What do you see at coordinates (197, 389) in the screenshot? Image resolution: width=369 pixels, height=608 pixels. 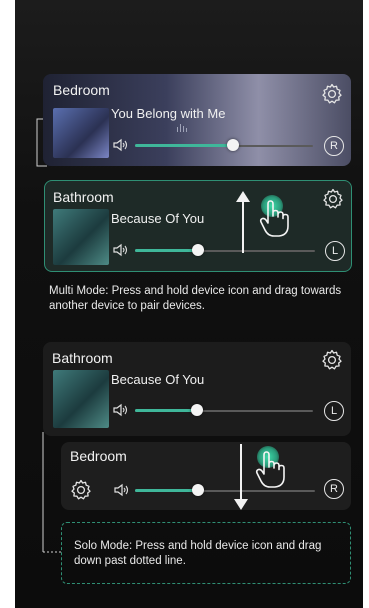 I see `device-card-bathroom-solo: Bathroom Because Of You L` at bounding box center [197, 389].